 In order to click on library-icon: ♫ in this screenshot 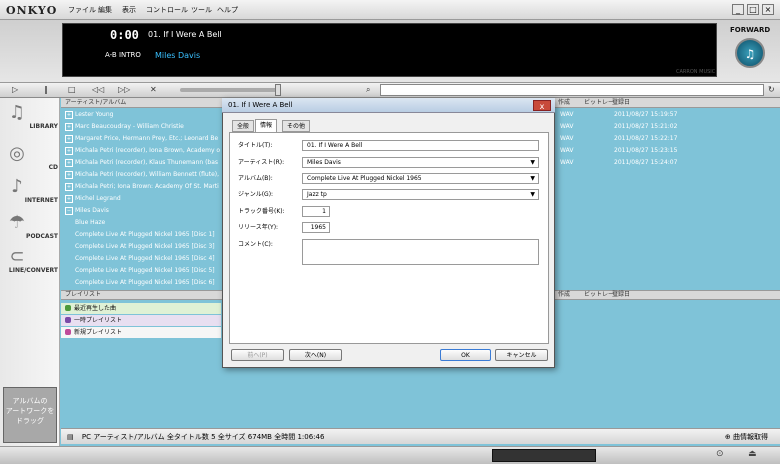, I will do `click(17, 112)`.